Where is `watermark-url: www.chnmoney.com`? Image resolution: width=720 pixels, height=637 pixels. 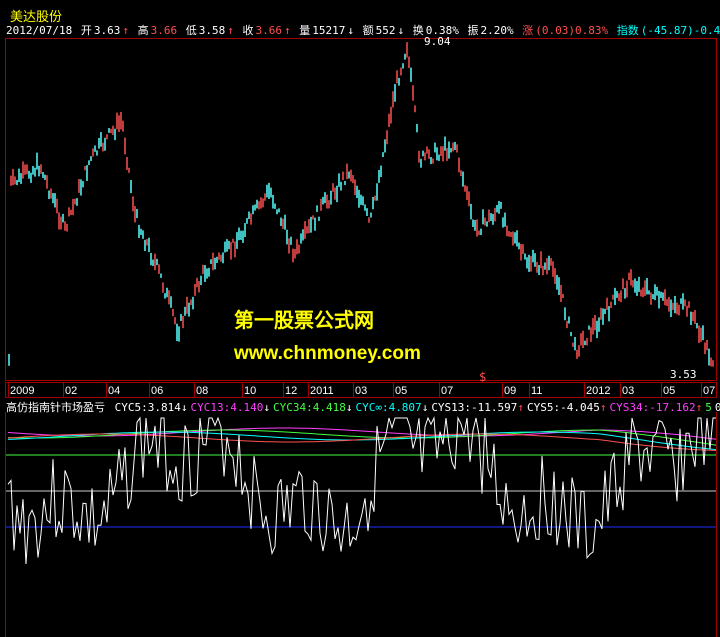
watermark-url: www.chnmoney.com is located at coordinates (327, 353).